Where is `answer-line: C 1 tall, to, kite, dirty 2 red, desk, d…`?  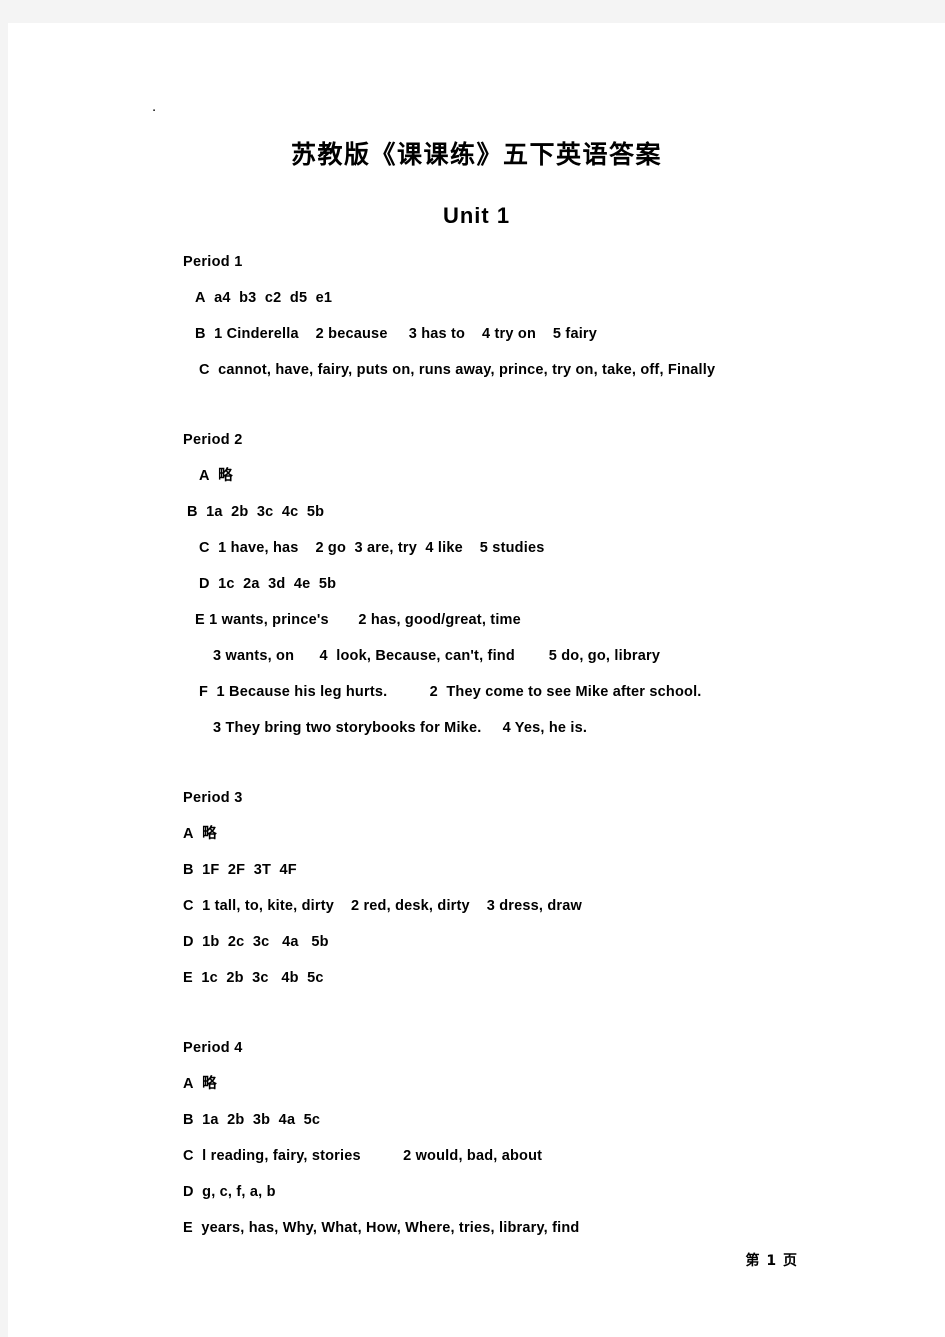 answer-line: C 1 tall, to, kite, dirty 2 red, desk, d… is located at coordinates (476, 917).